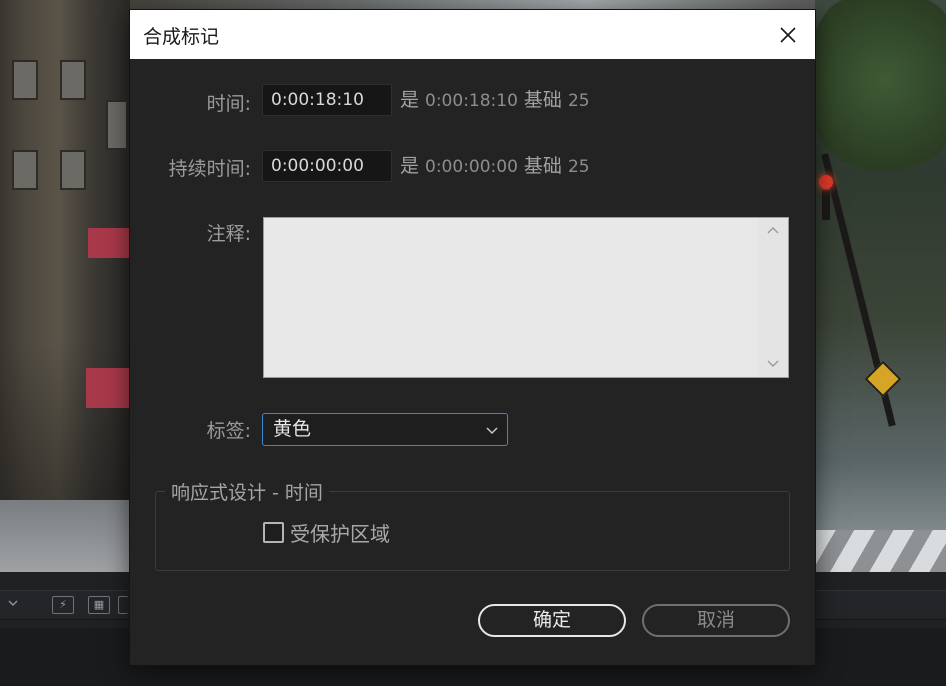 The width and height of the screenshot is (946, 686). I want to click on tag-select: 黄色, so click(385, 429).